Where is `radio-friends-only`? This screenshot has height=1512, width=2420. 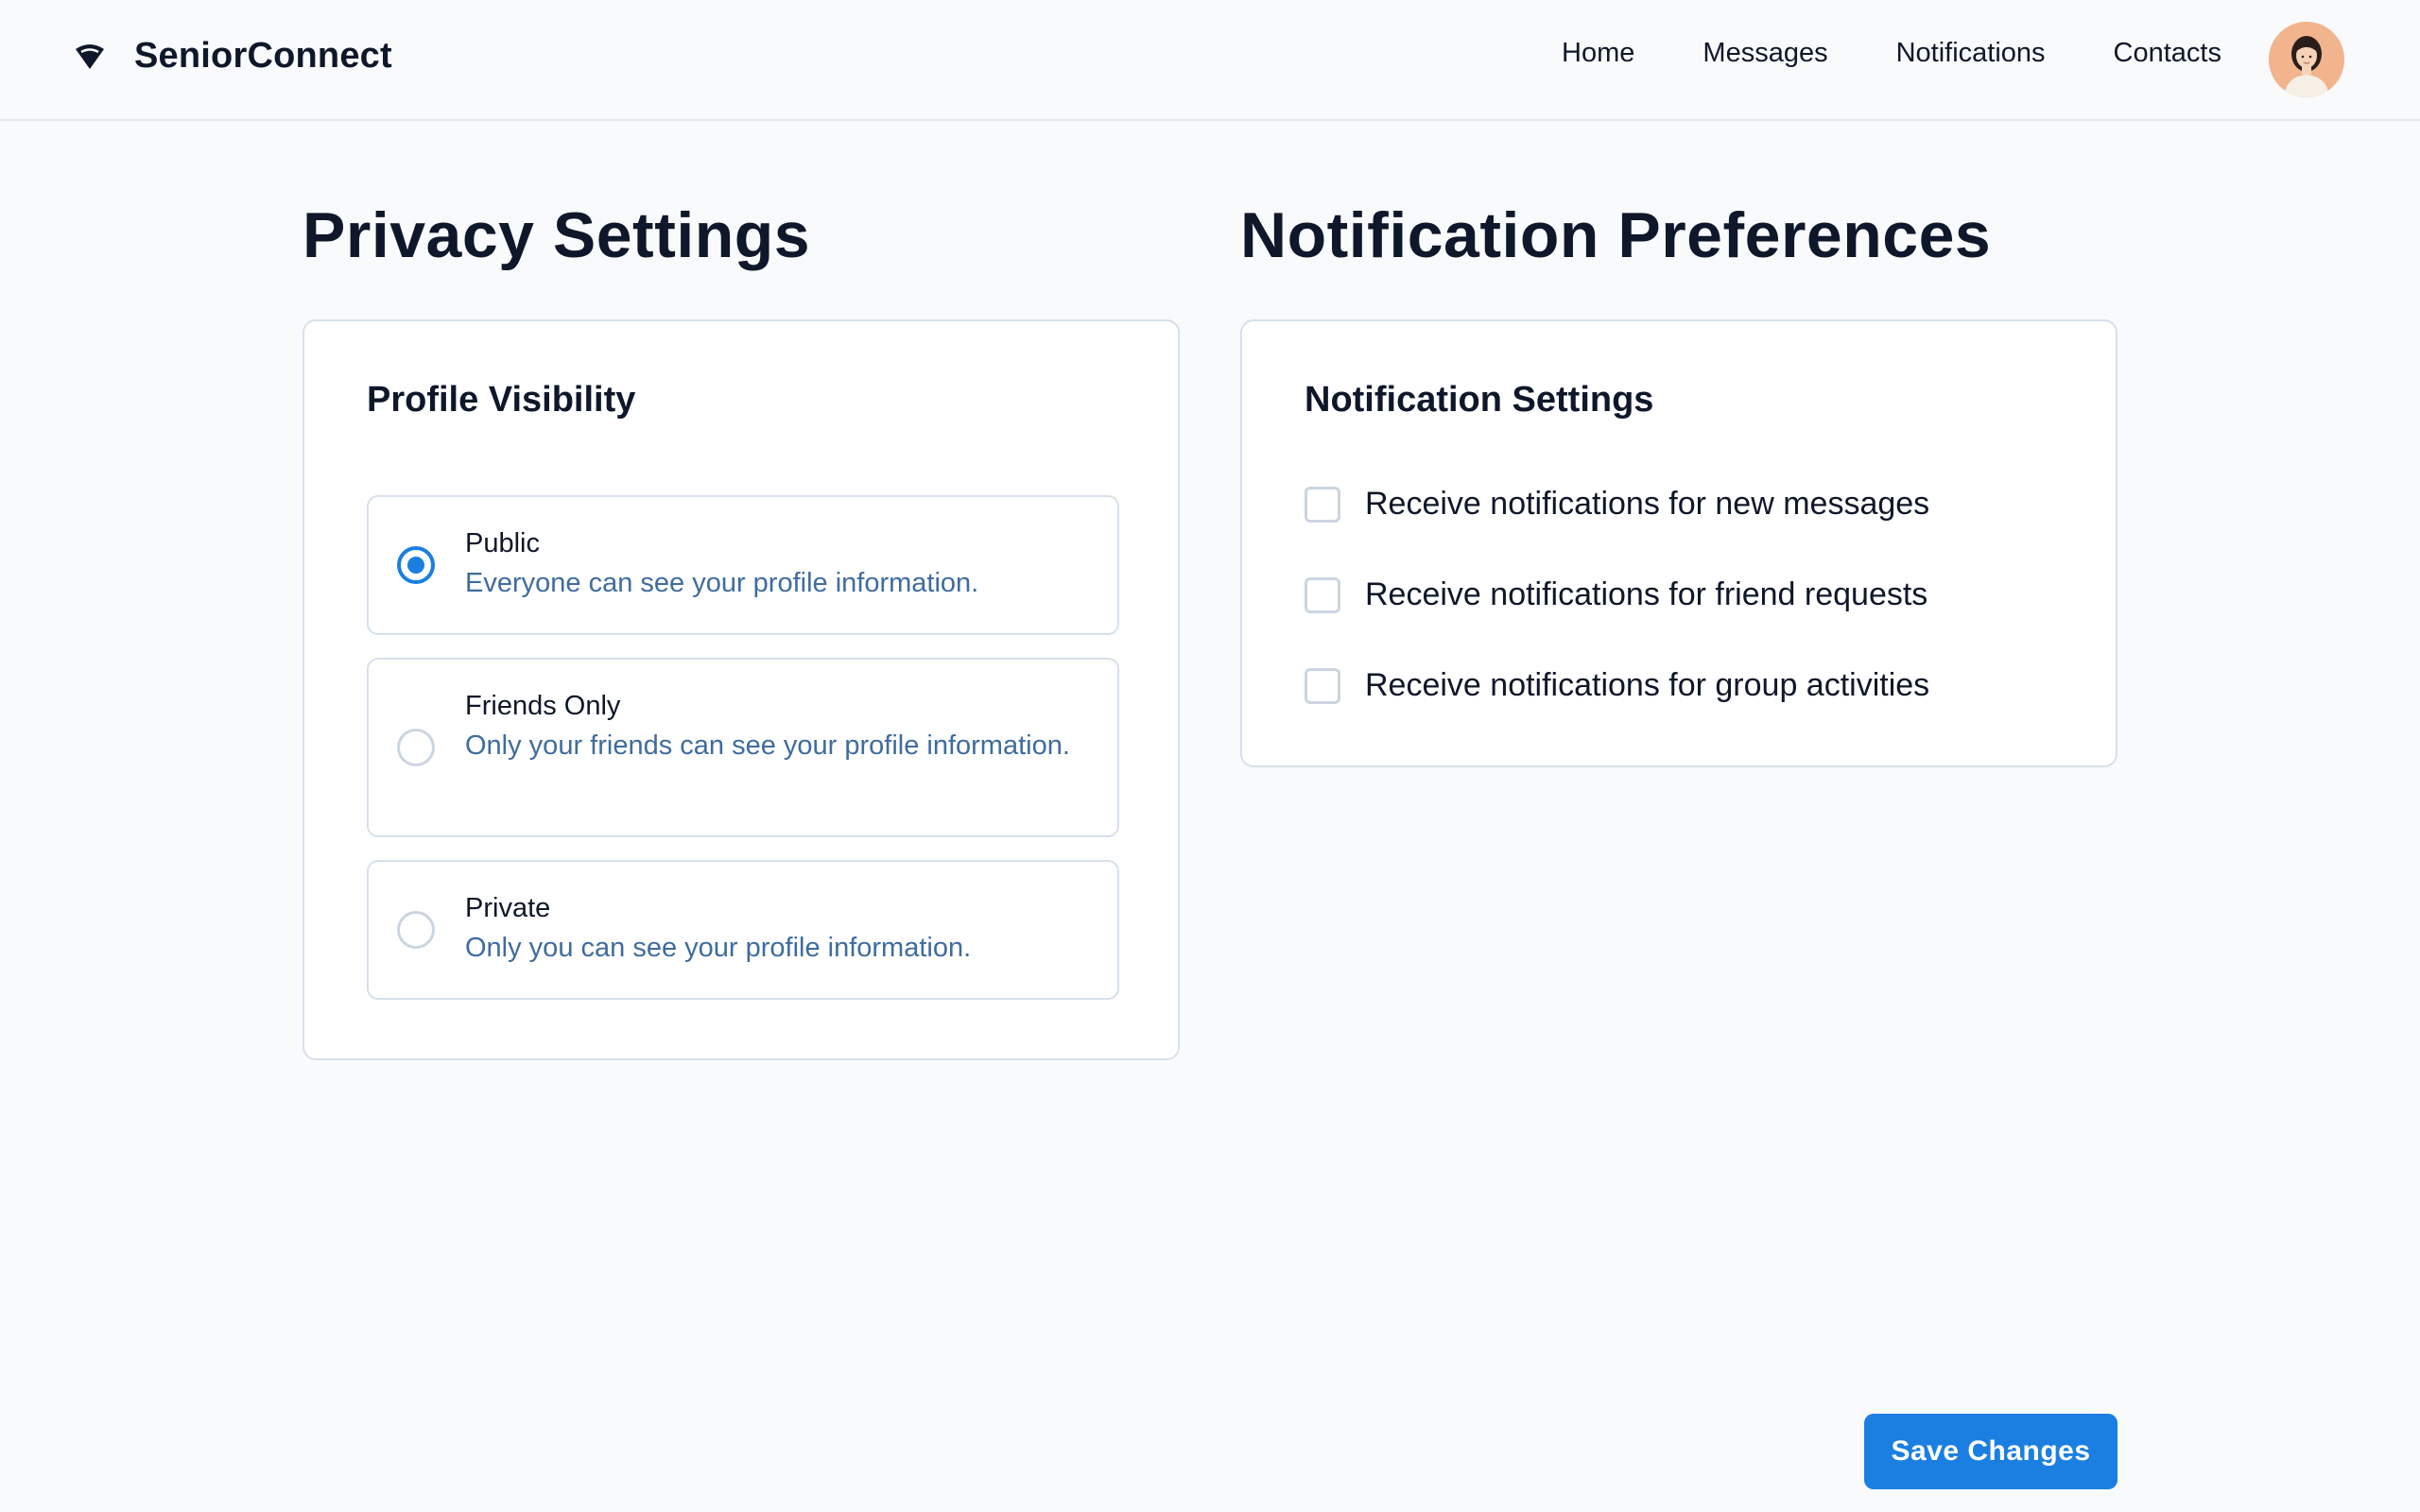
radio-friends-only is located at coordinates (416, 747).